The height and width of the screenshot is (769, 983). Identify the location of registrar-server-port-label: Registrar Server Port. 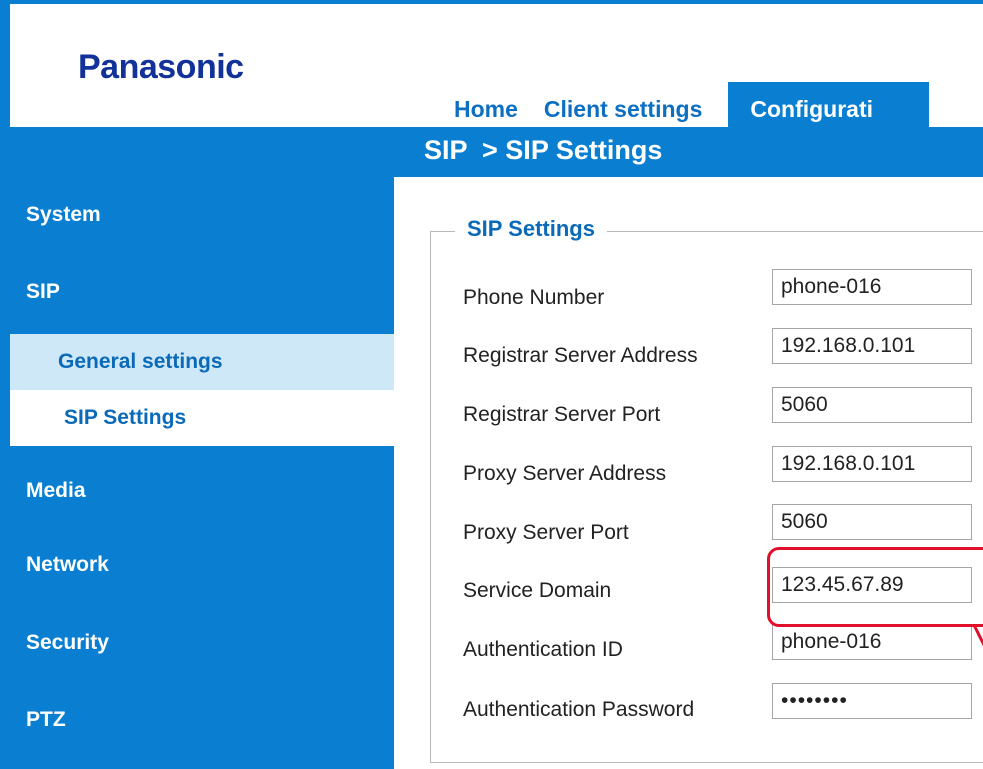
(562, 414).